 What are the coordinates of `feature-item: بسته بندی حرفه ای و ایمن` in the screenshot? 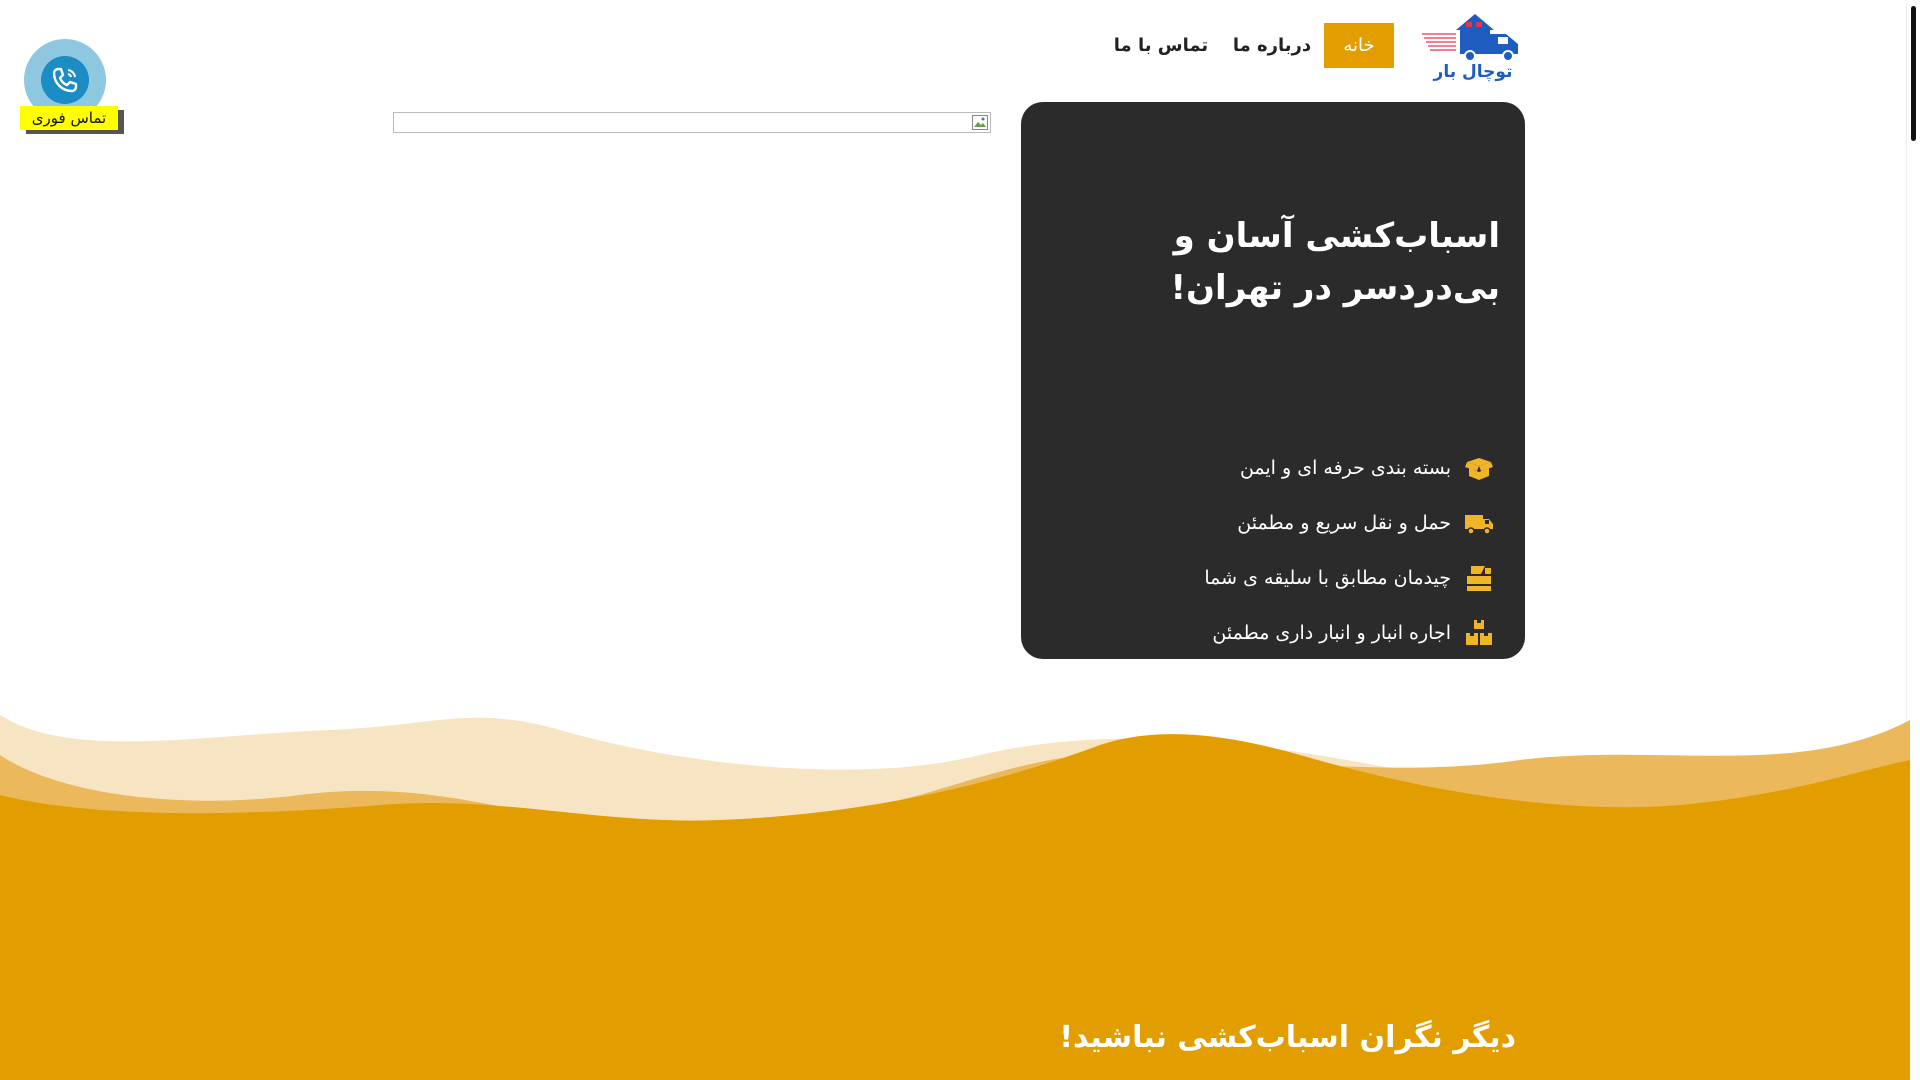 It's located at (1367, 468).